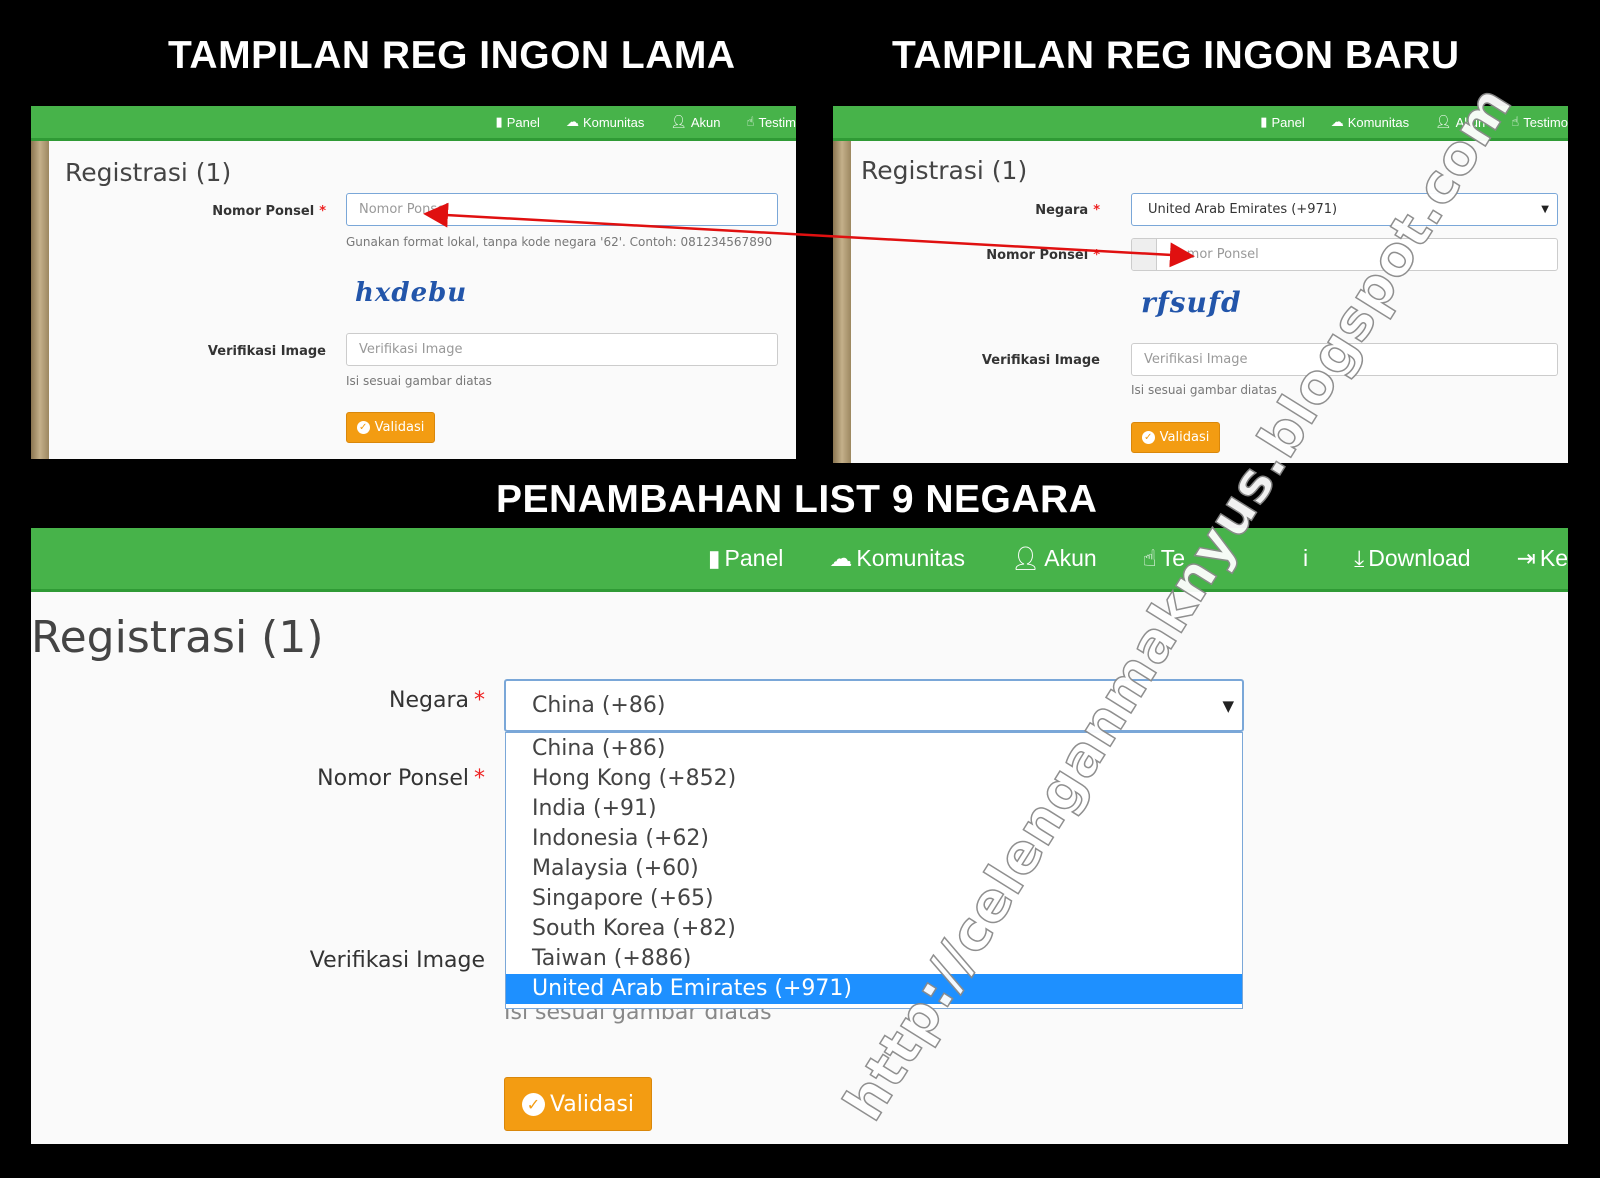 This screenshot has width=1600, height=1178. What do you see at coordinates (771, 122) in the screenshot?
I see `nav-testimoni: ☝︎ Testim` at bounding box center [771, 122].